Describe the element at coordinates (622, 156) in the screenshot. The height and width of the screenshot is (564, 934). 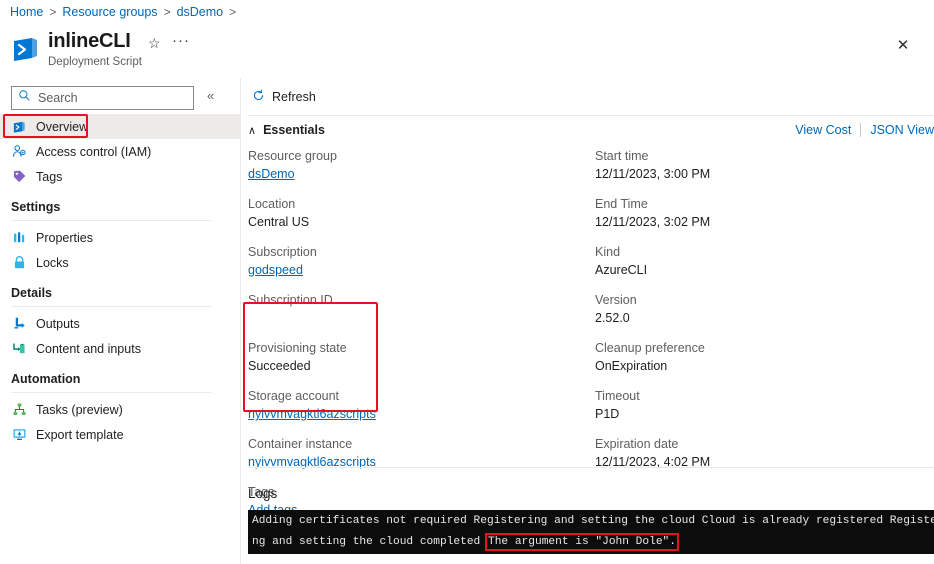
I see `field-label: Start time` at that location.